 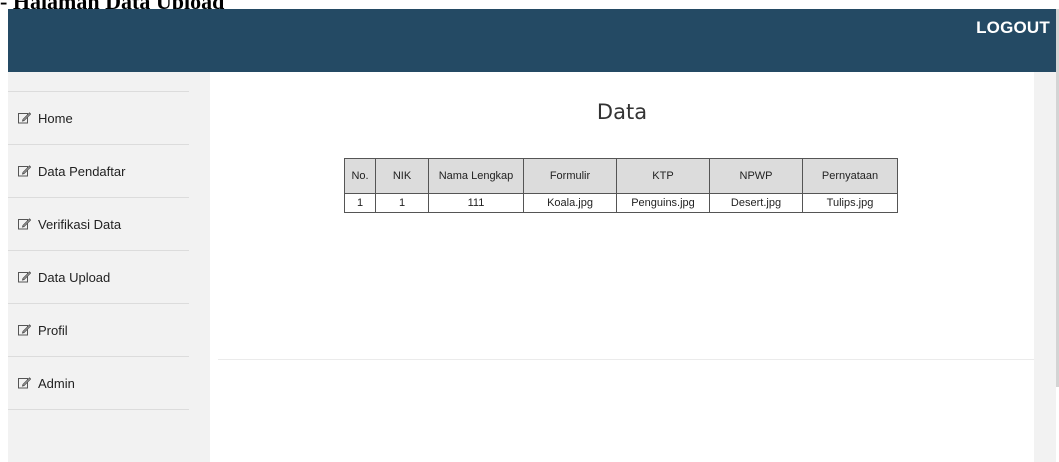 What do you see at coordinates (532, 40) in the screenshot?
I see `top-bar: LOGOUT` at bounding box center [532, 40].